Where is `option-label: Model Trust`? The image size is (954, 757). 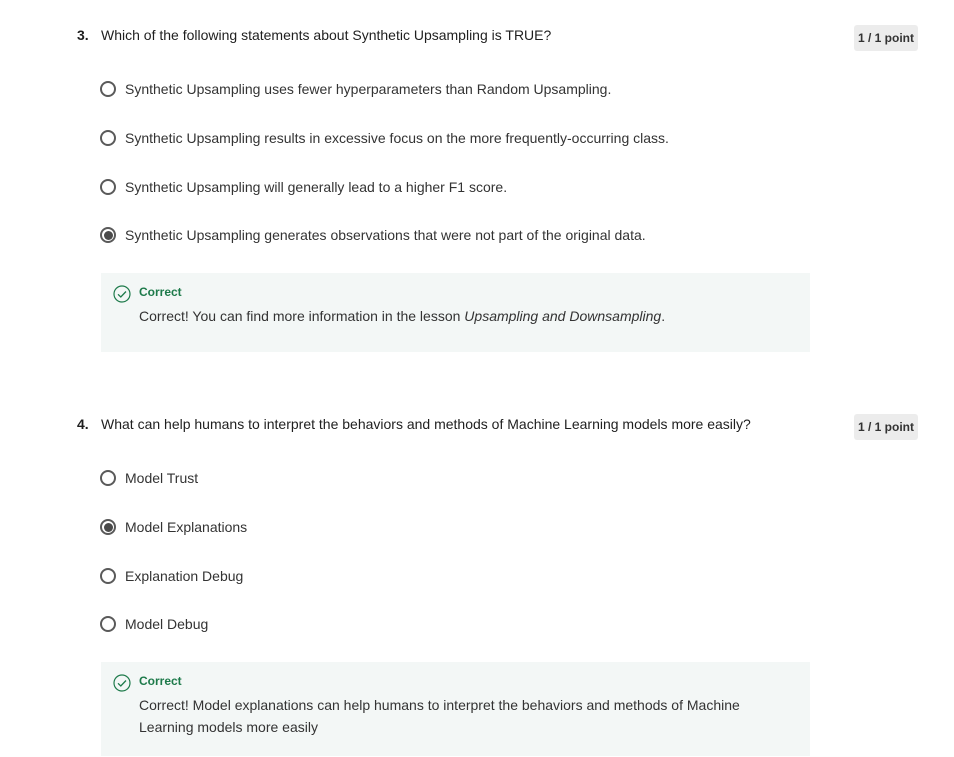
option-label: Model Trust is located at coordinates (162, 478).